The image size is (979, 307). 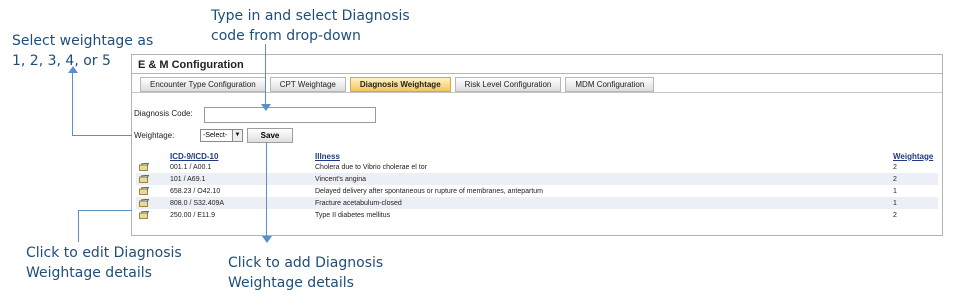 I want to click on callout-edit-line1: Click to edit Diagnosis, so click(x=104, y=253).